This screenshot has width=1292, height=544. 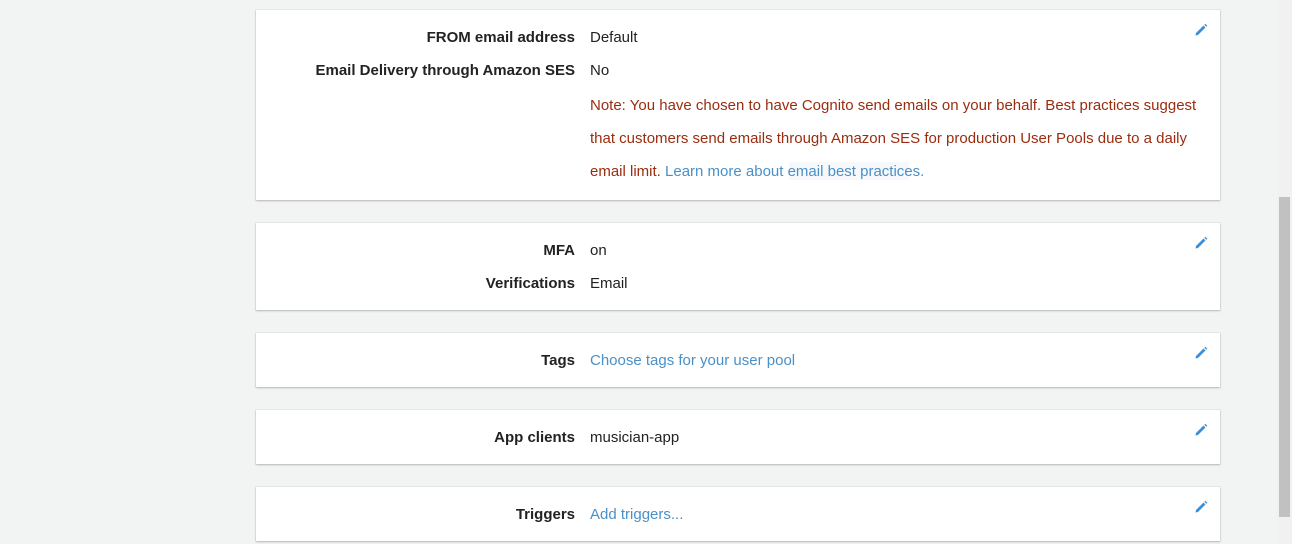 What do you see at coordinates (530, 283) in the screenshot?
I see `verifications-label: Verifications` at bounding box center [530, 283].